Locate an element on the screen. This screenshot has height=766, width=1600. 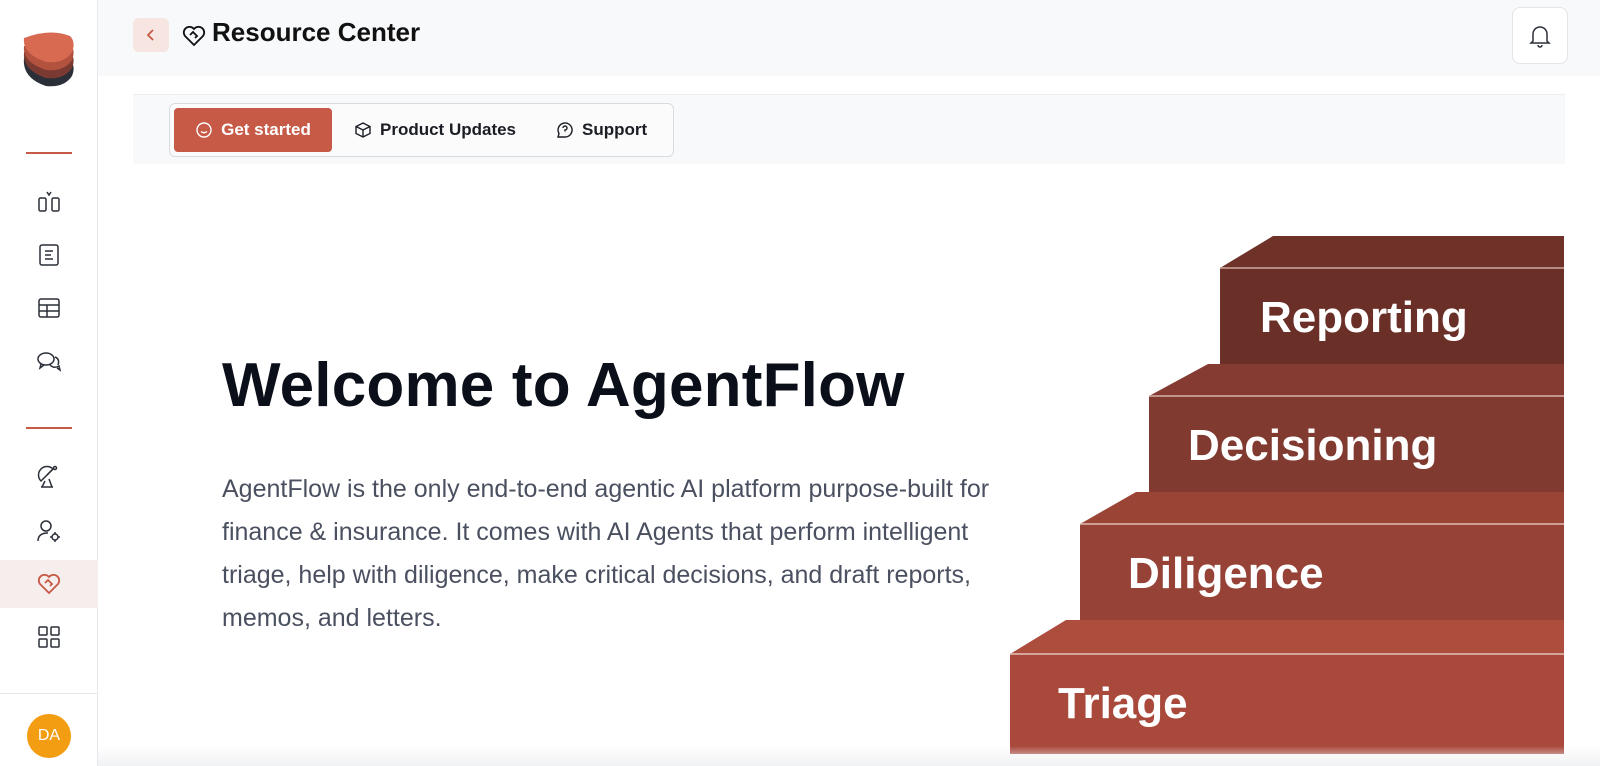
app-logo is located at coordinates (48, 60).